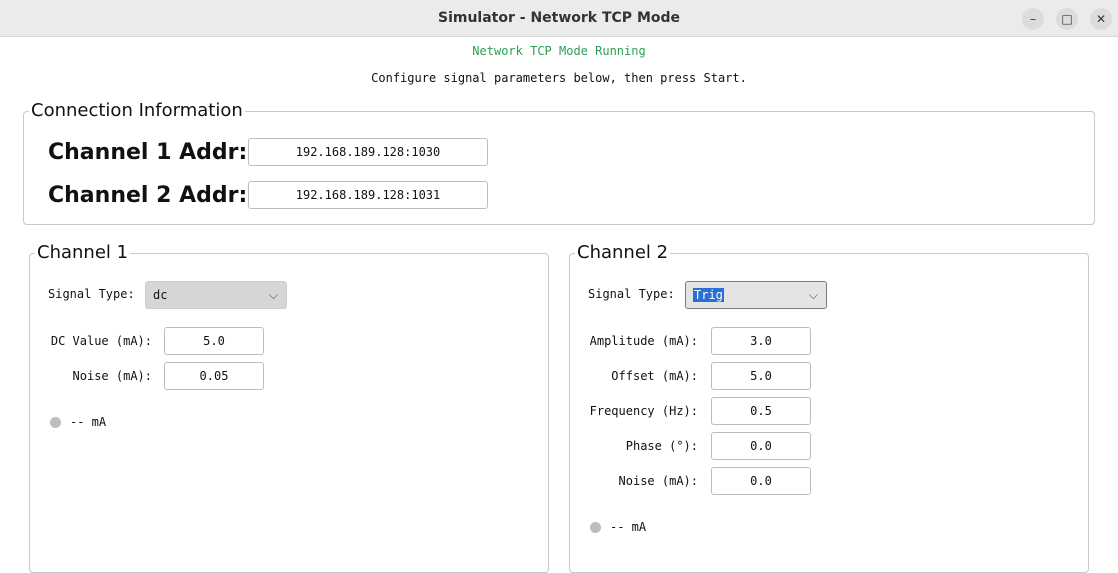  What do you see at coordinates (661, 446) in the screenshot?
I see `channel2-phase-label: Phase (°):` at bounding box center [661, 446].